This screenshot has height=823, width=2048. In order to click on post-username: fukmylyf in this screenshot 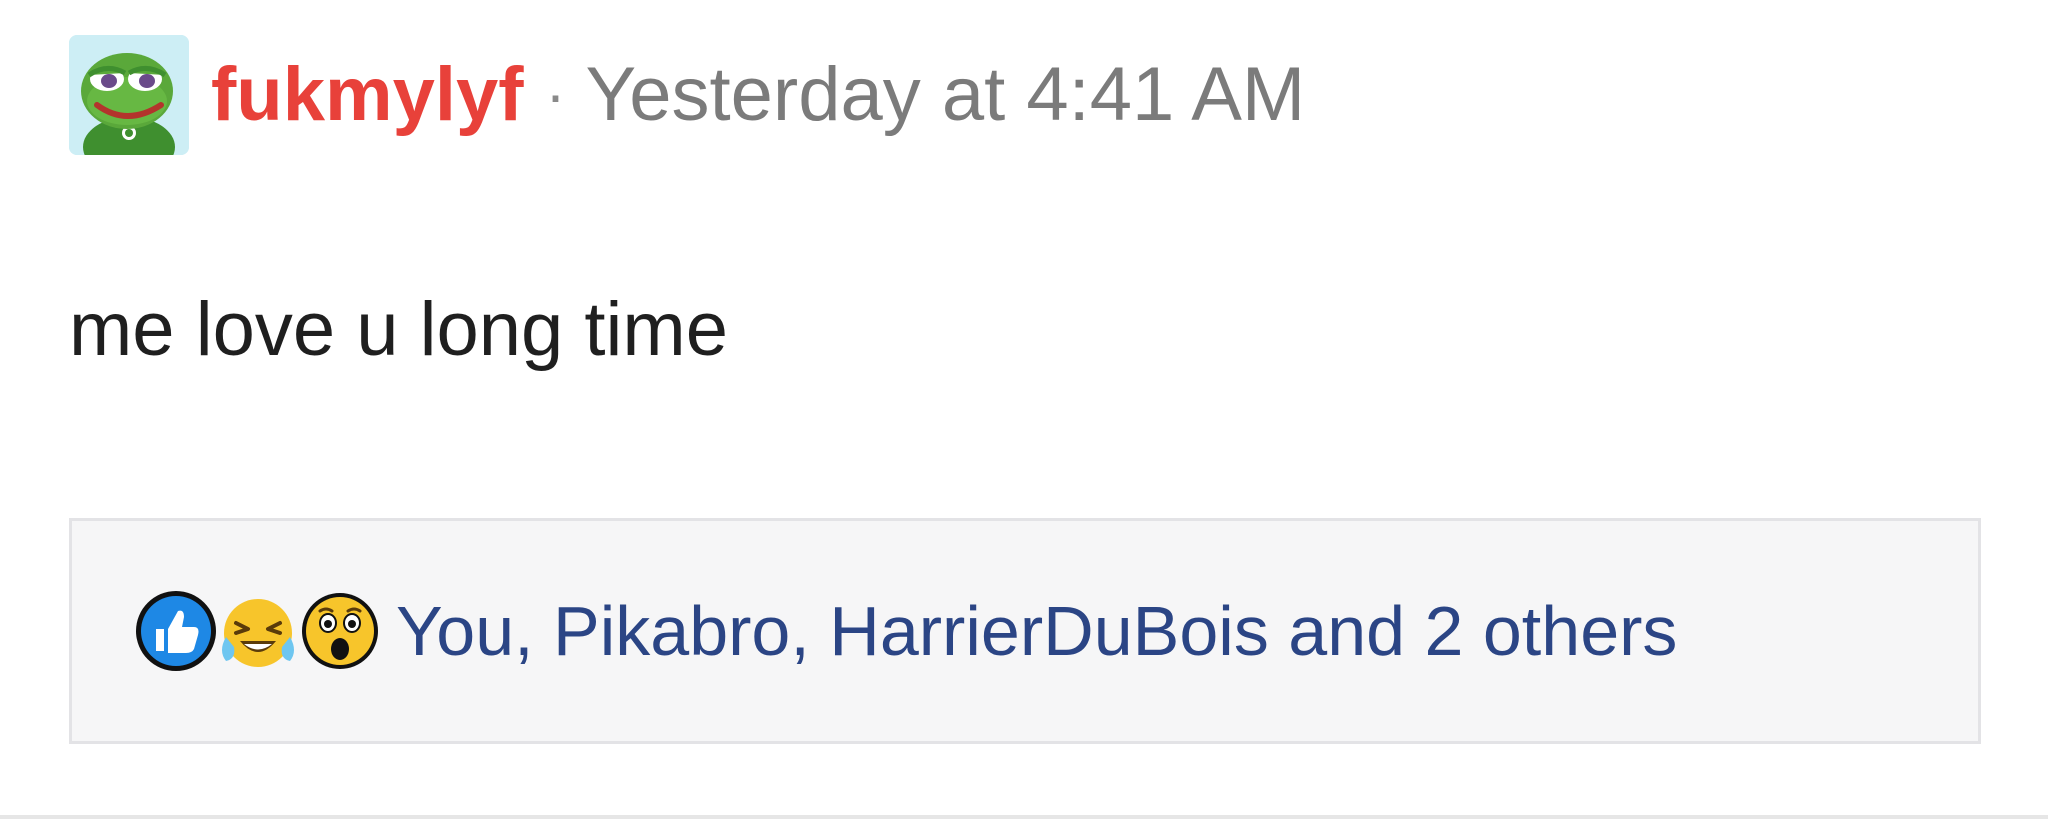, I will do `click(367, 95)`.